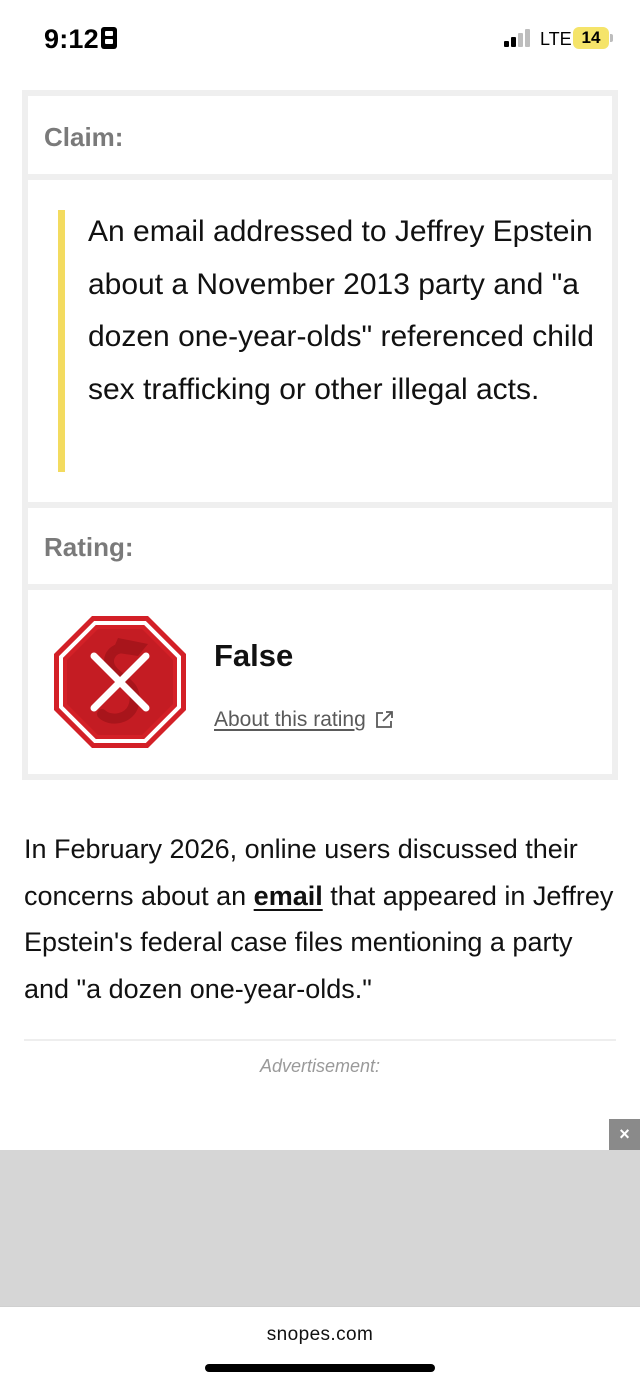 This screenshot has height=1385, width=640. What do you see at coordinates (320, 682) in the screenshot?
I see `rating-body: False About this rating` at bounding box center [320, 682].